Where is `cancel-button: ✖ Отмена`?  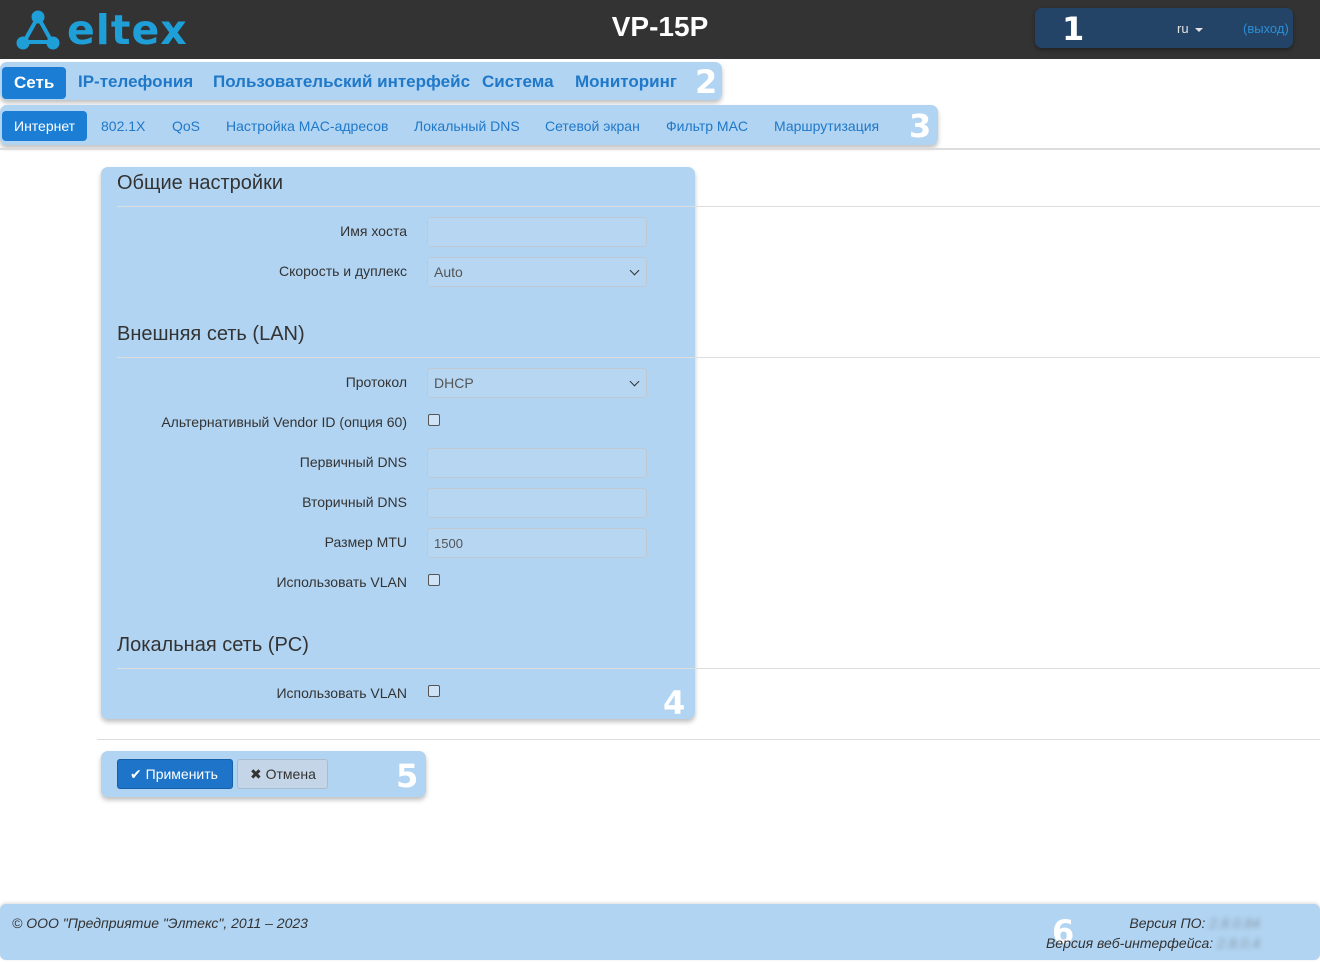 cancel-button: ✖ Отмена is located at coordinates (282, 774).